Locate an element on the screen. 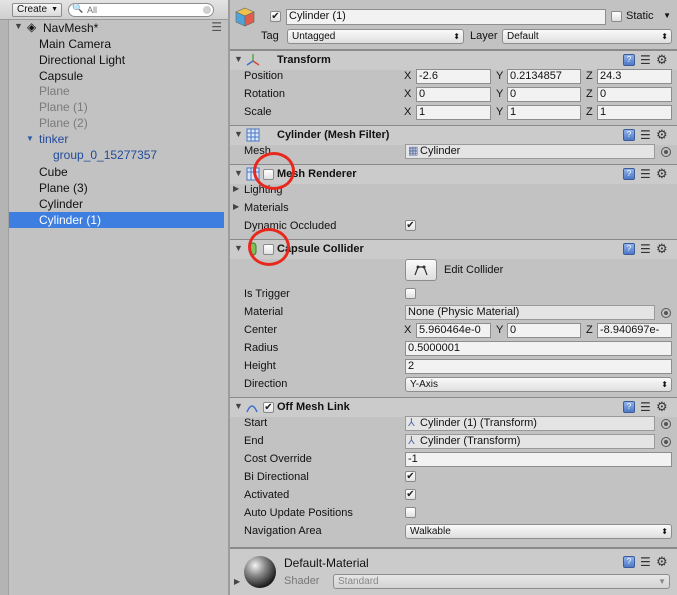  physic-material-field: None (Physic Material) is located at coordinates (530, 312).